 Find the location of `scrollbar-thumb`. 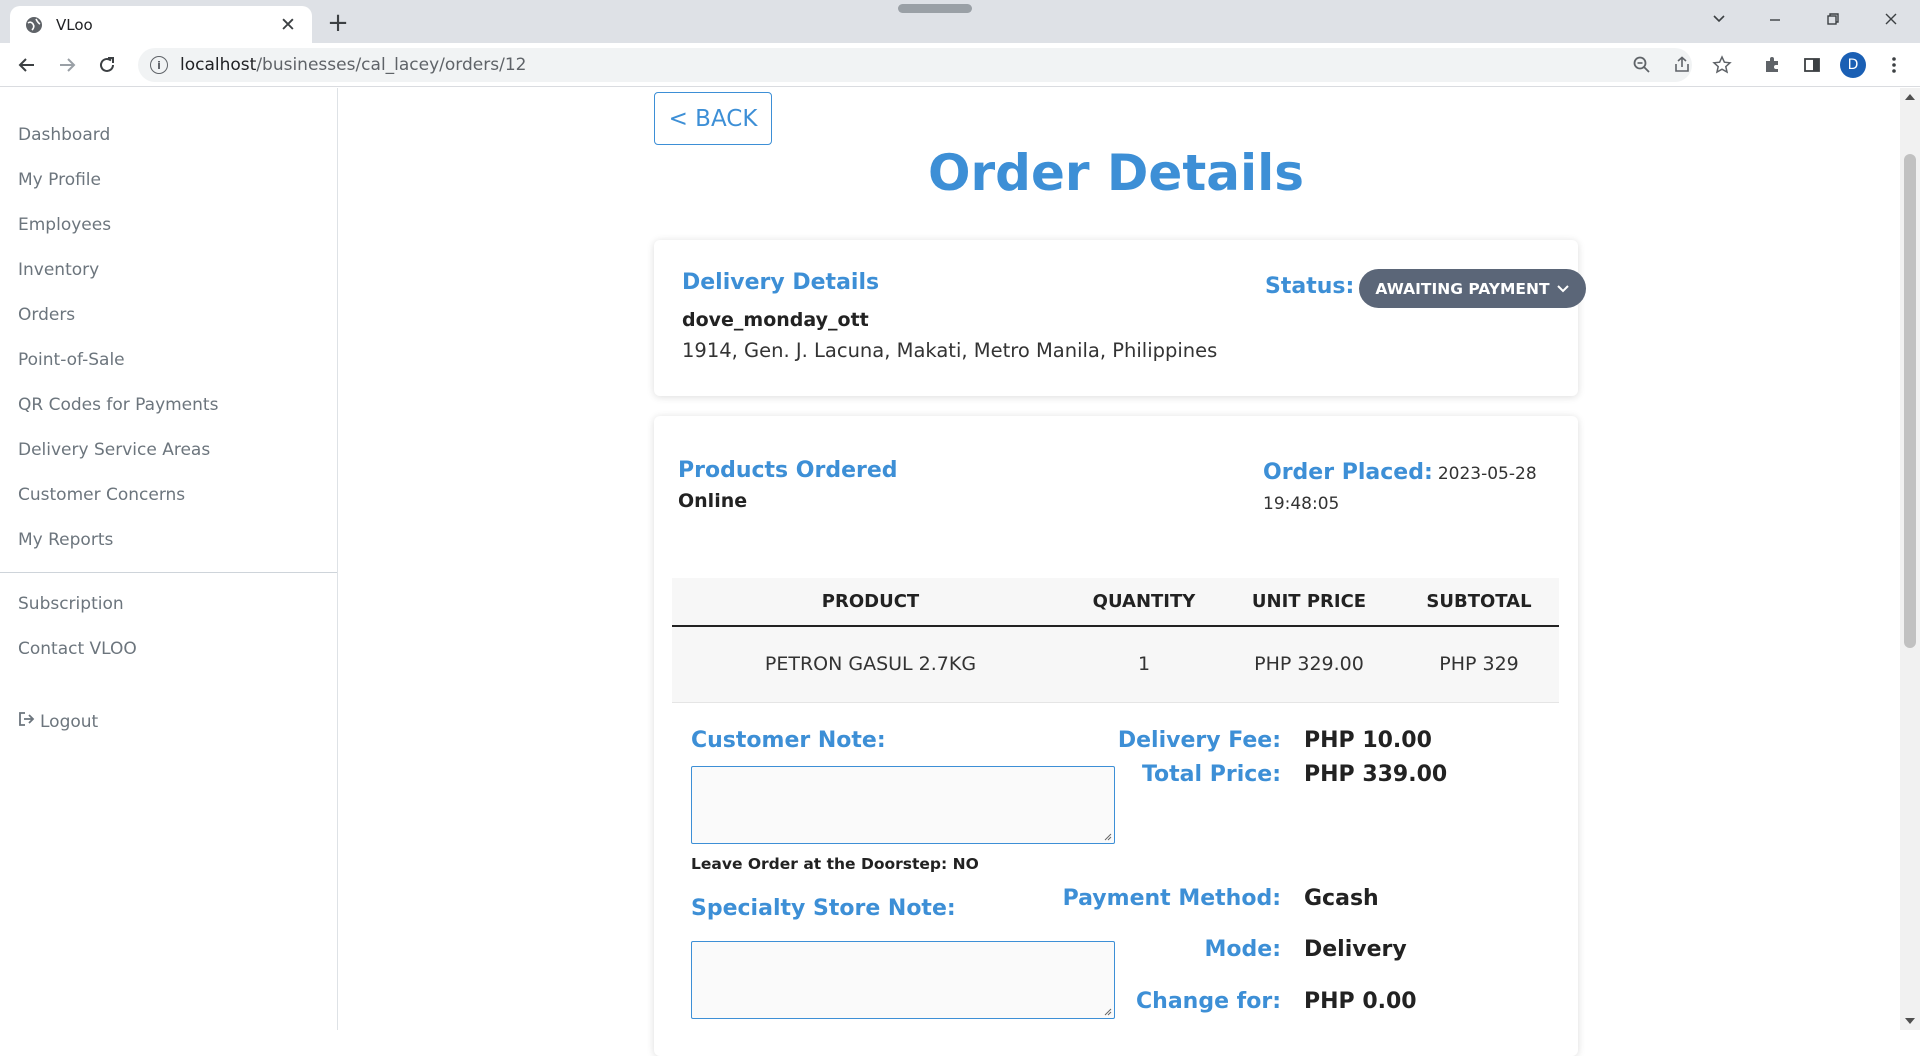

scrollbar-thumb is located at coordinates (1910, 401).